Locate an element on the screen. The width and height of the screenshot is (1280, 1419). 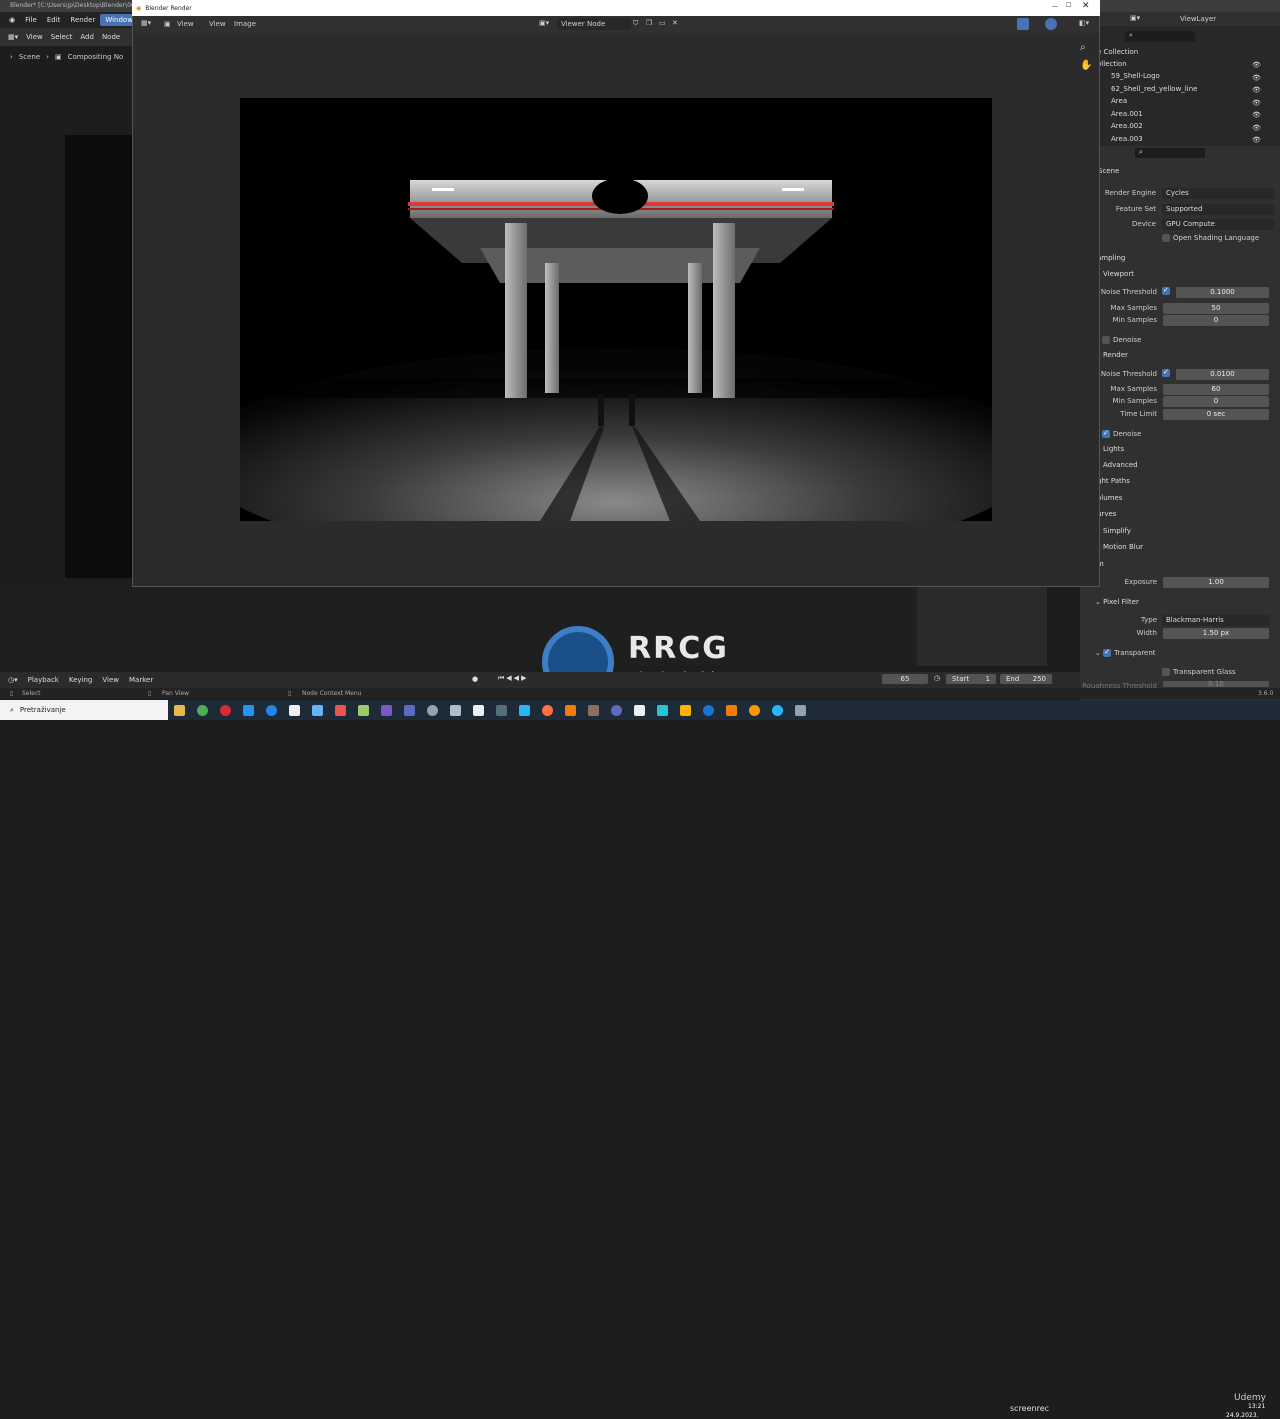
shield-icon: ⛉ is located at coordinates (635, 23).